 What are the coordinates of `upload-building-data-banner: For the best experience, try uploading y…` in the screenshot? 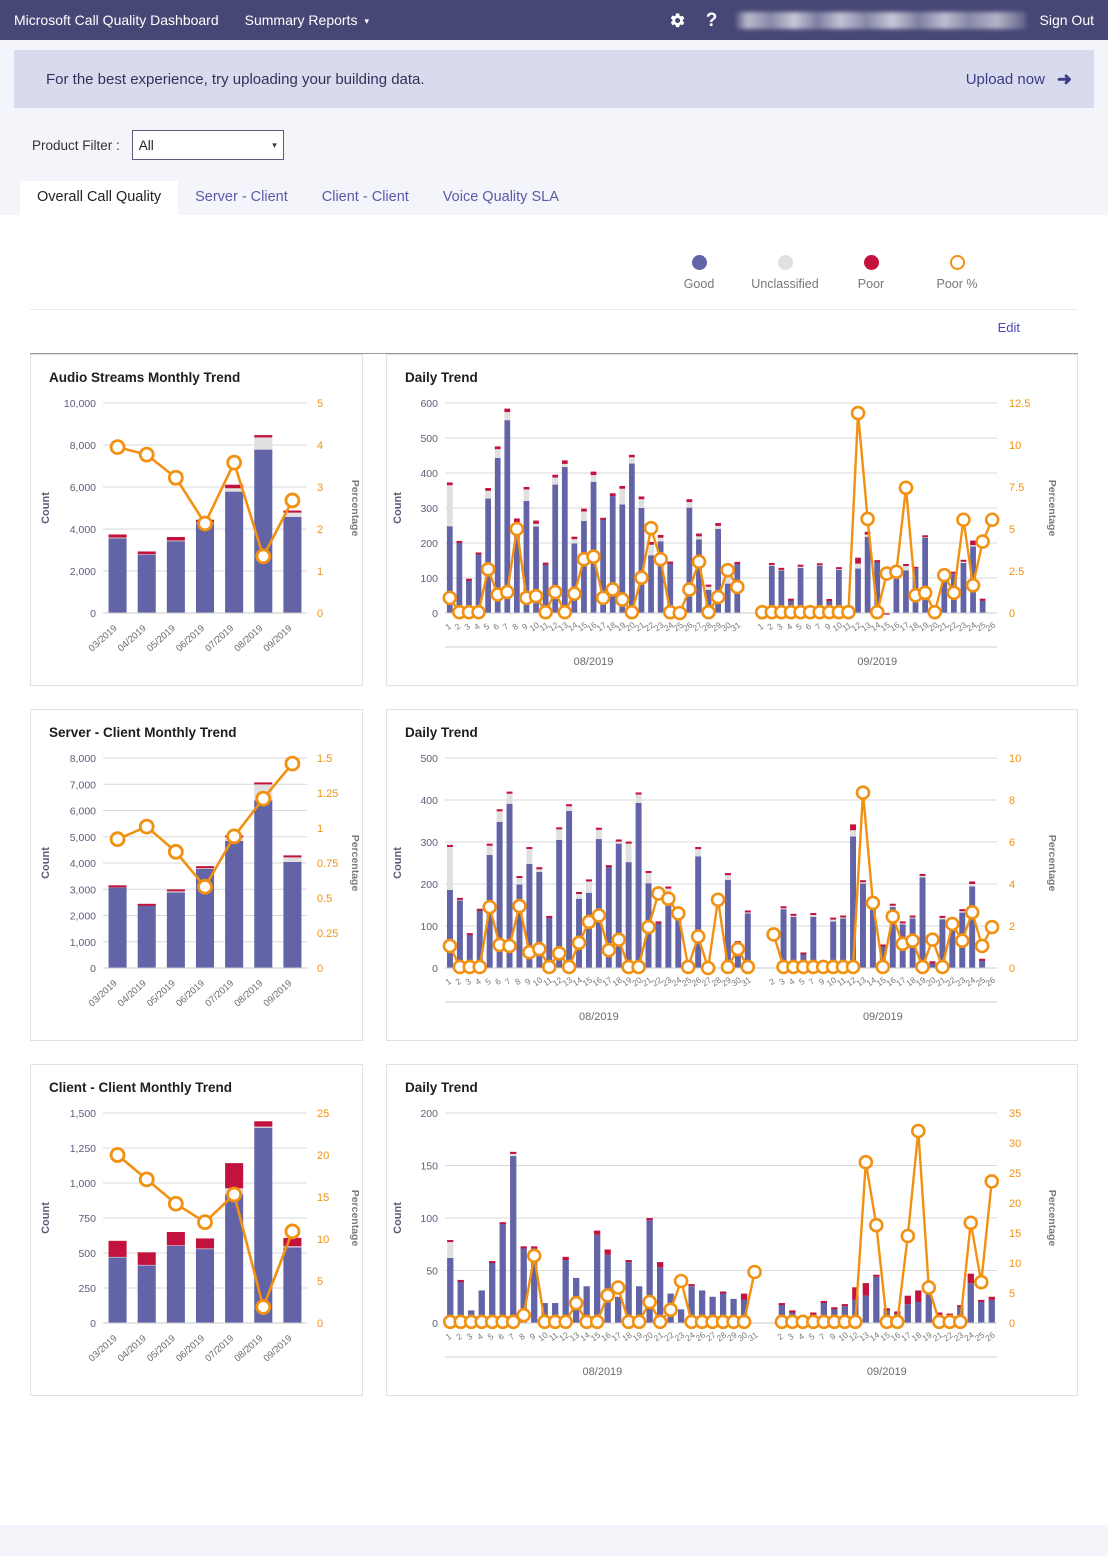 It's located at (554, 79).